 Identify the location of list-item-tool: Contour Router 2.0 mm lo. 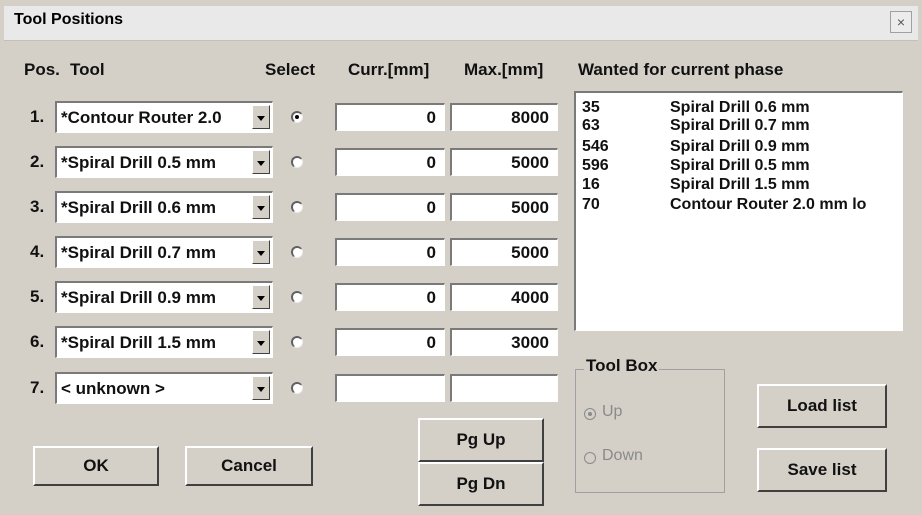
(768, 204).